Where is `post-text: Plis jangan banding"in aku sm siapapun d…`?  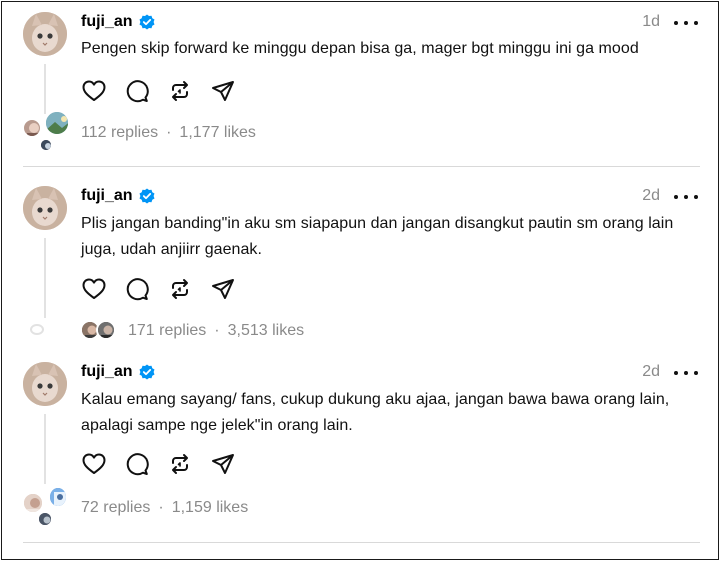 post-text: Plis jangan banding"in aku sm siapapun d… is located at coordinates (377, 236).